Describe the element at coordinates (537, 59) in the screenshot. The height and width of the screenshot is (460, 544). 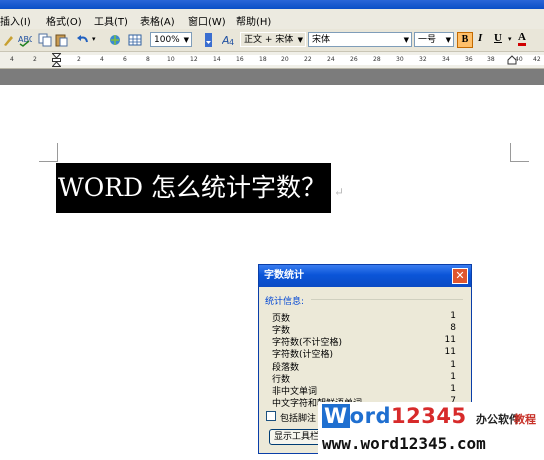
I see `ruler-tick: 42` at that location.